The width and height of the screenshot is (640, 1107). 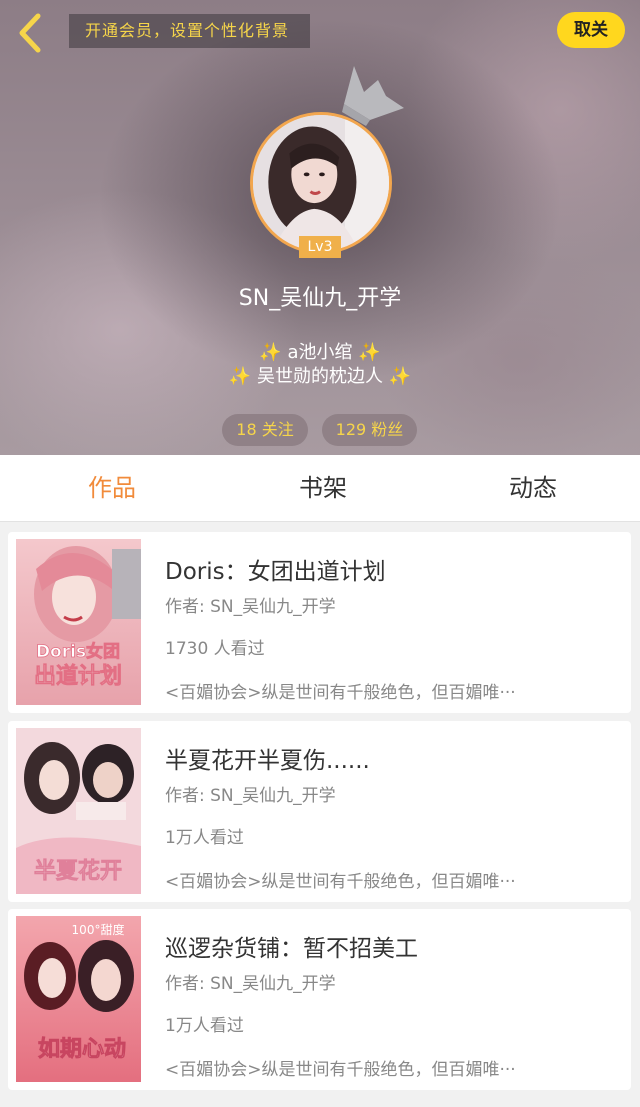 I want to click on cover-title-2: 如期心动, so click(x=82, y=1049).